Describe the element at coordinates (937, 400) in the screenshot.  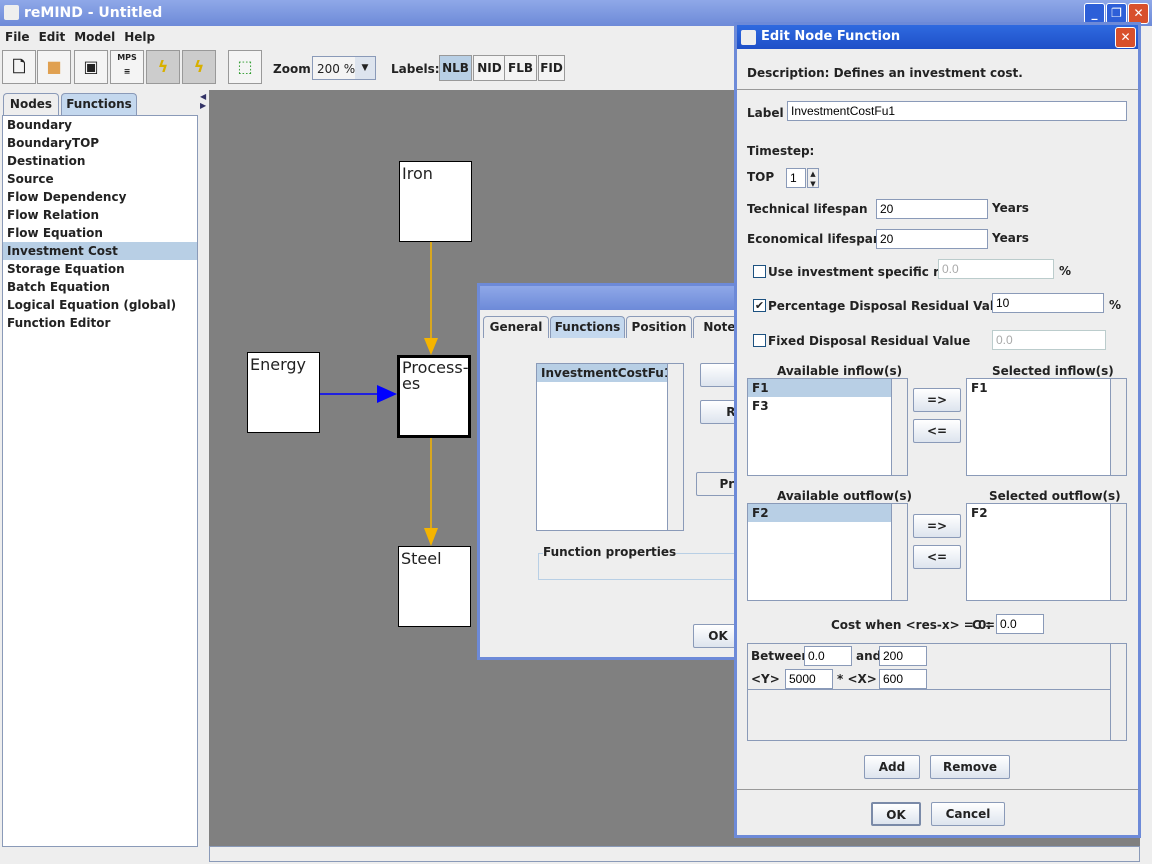
I see `add-inflow-button: =>` at that location.